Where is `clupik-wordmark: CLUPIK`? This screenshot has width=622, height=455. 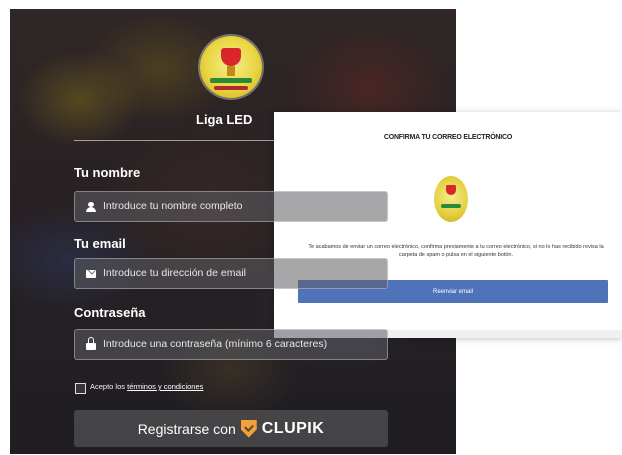
clupik-wordmark: CLUPIK is located at coordinates (293, 428).